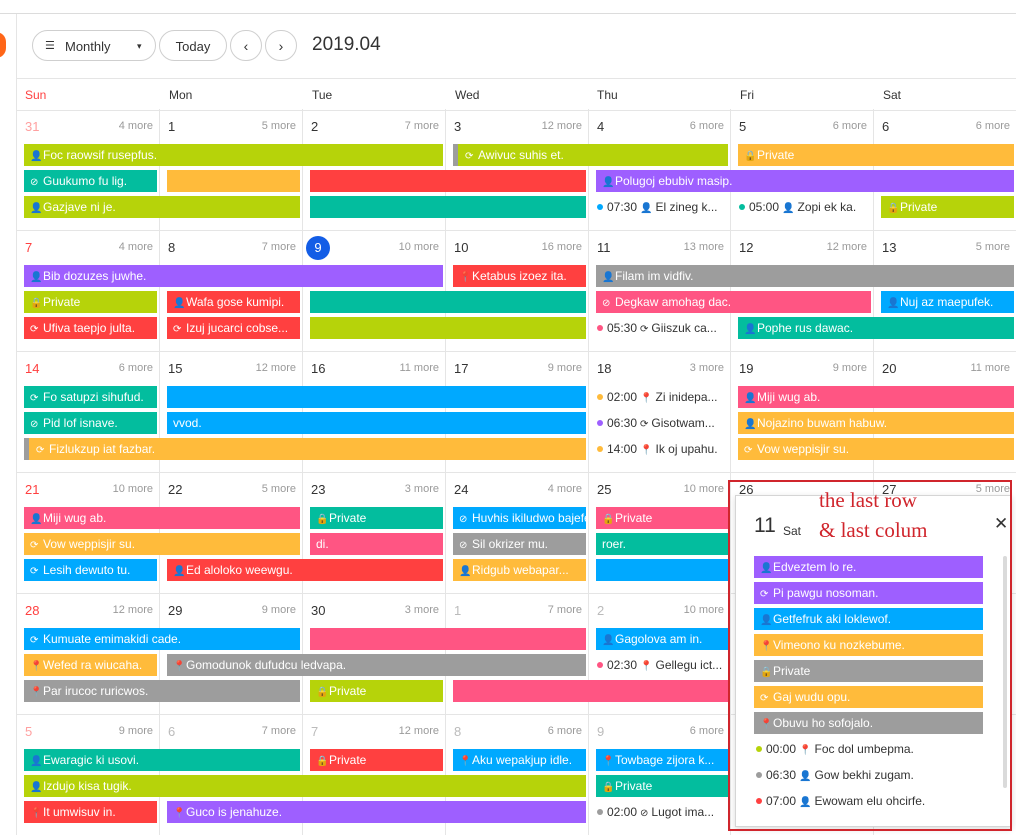 This screenshot has height=835, width=1016. What do you see at coordinates (3, 45) in the screenshot?
I see `app-logo` at bounding box center [3, 45].